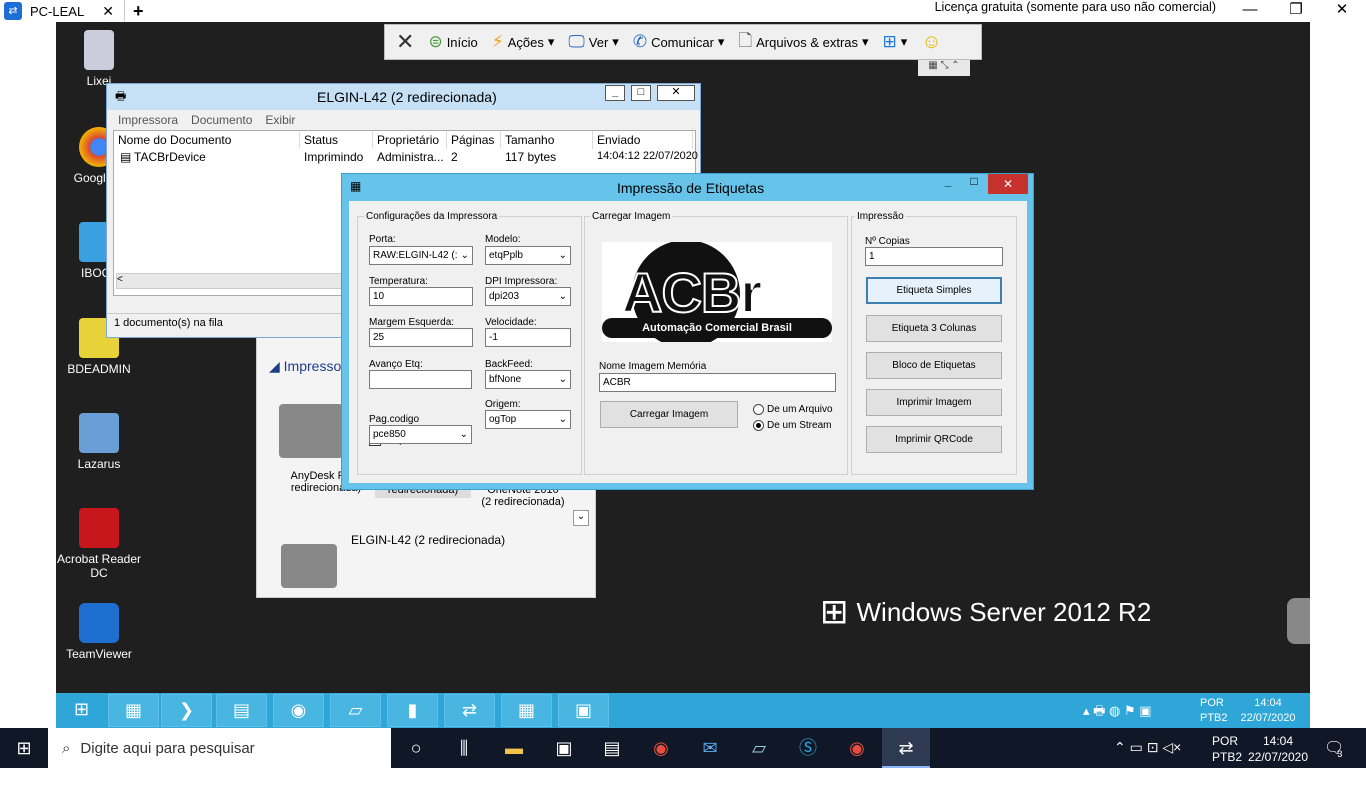  What do you see at coordinates (581, 518) in the screenshot?
I see `scroll-down-icon: ⌄` at bounding box center [581, 518].